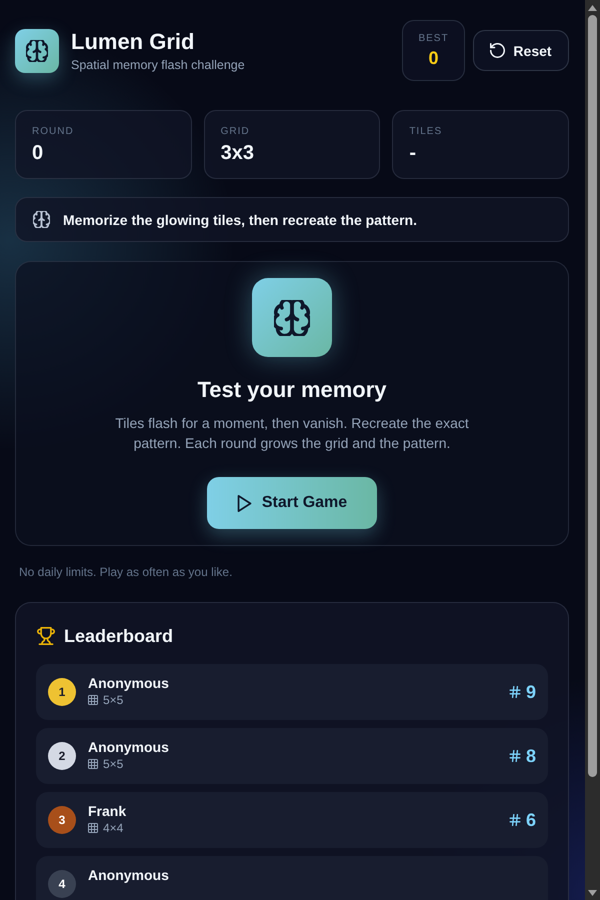 Image resolution: width=600 pixels, height=900 pixels. I want to click on score-value: 6, so click(531, 820).